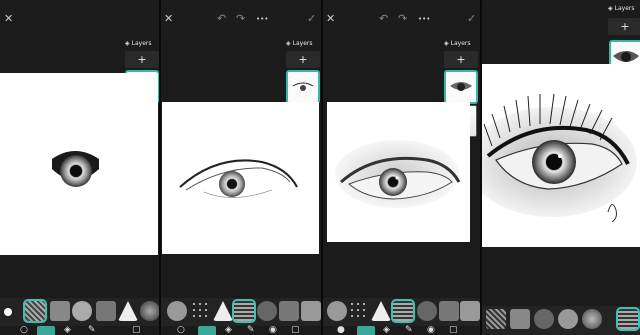  I want to click on bottom-toolbar: ○ ◈ ✎ ◉ ▢, so click(241, 330).